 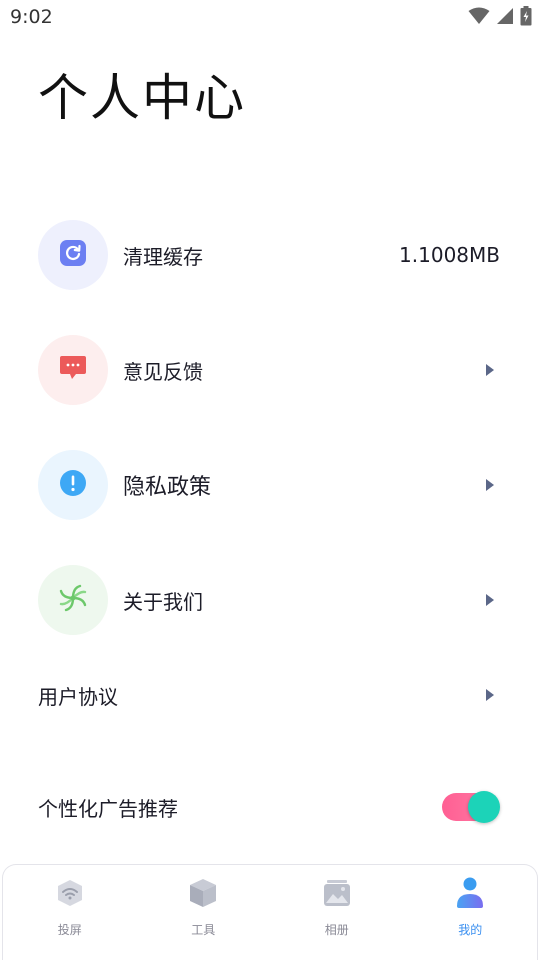 I want to click on bottom-nav: 投屏 工具 相册 我的, so click(x=270, y=912).